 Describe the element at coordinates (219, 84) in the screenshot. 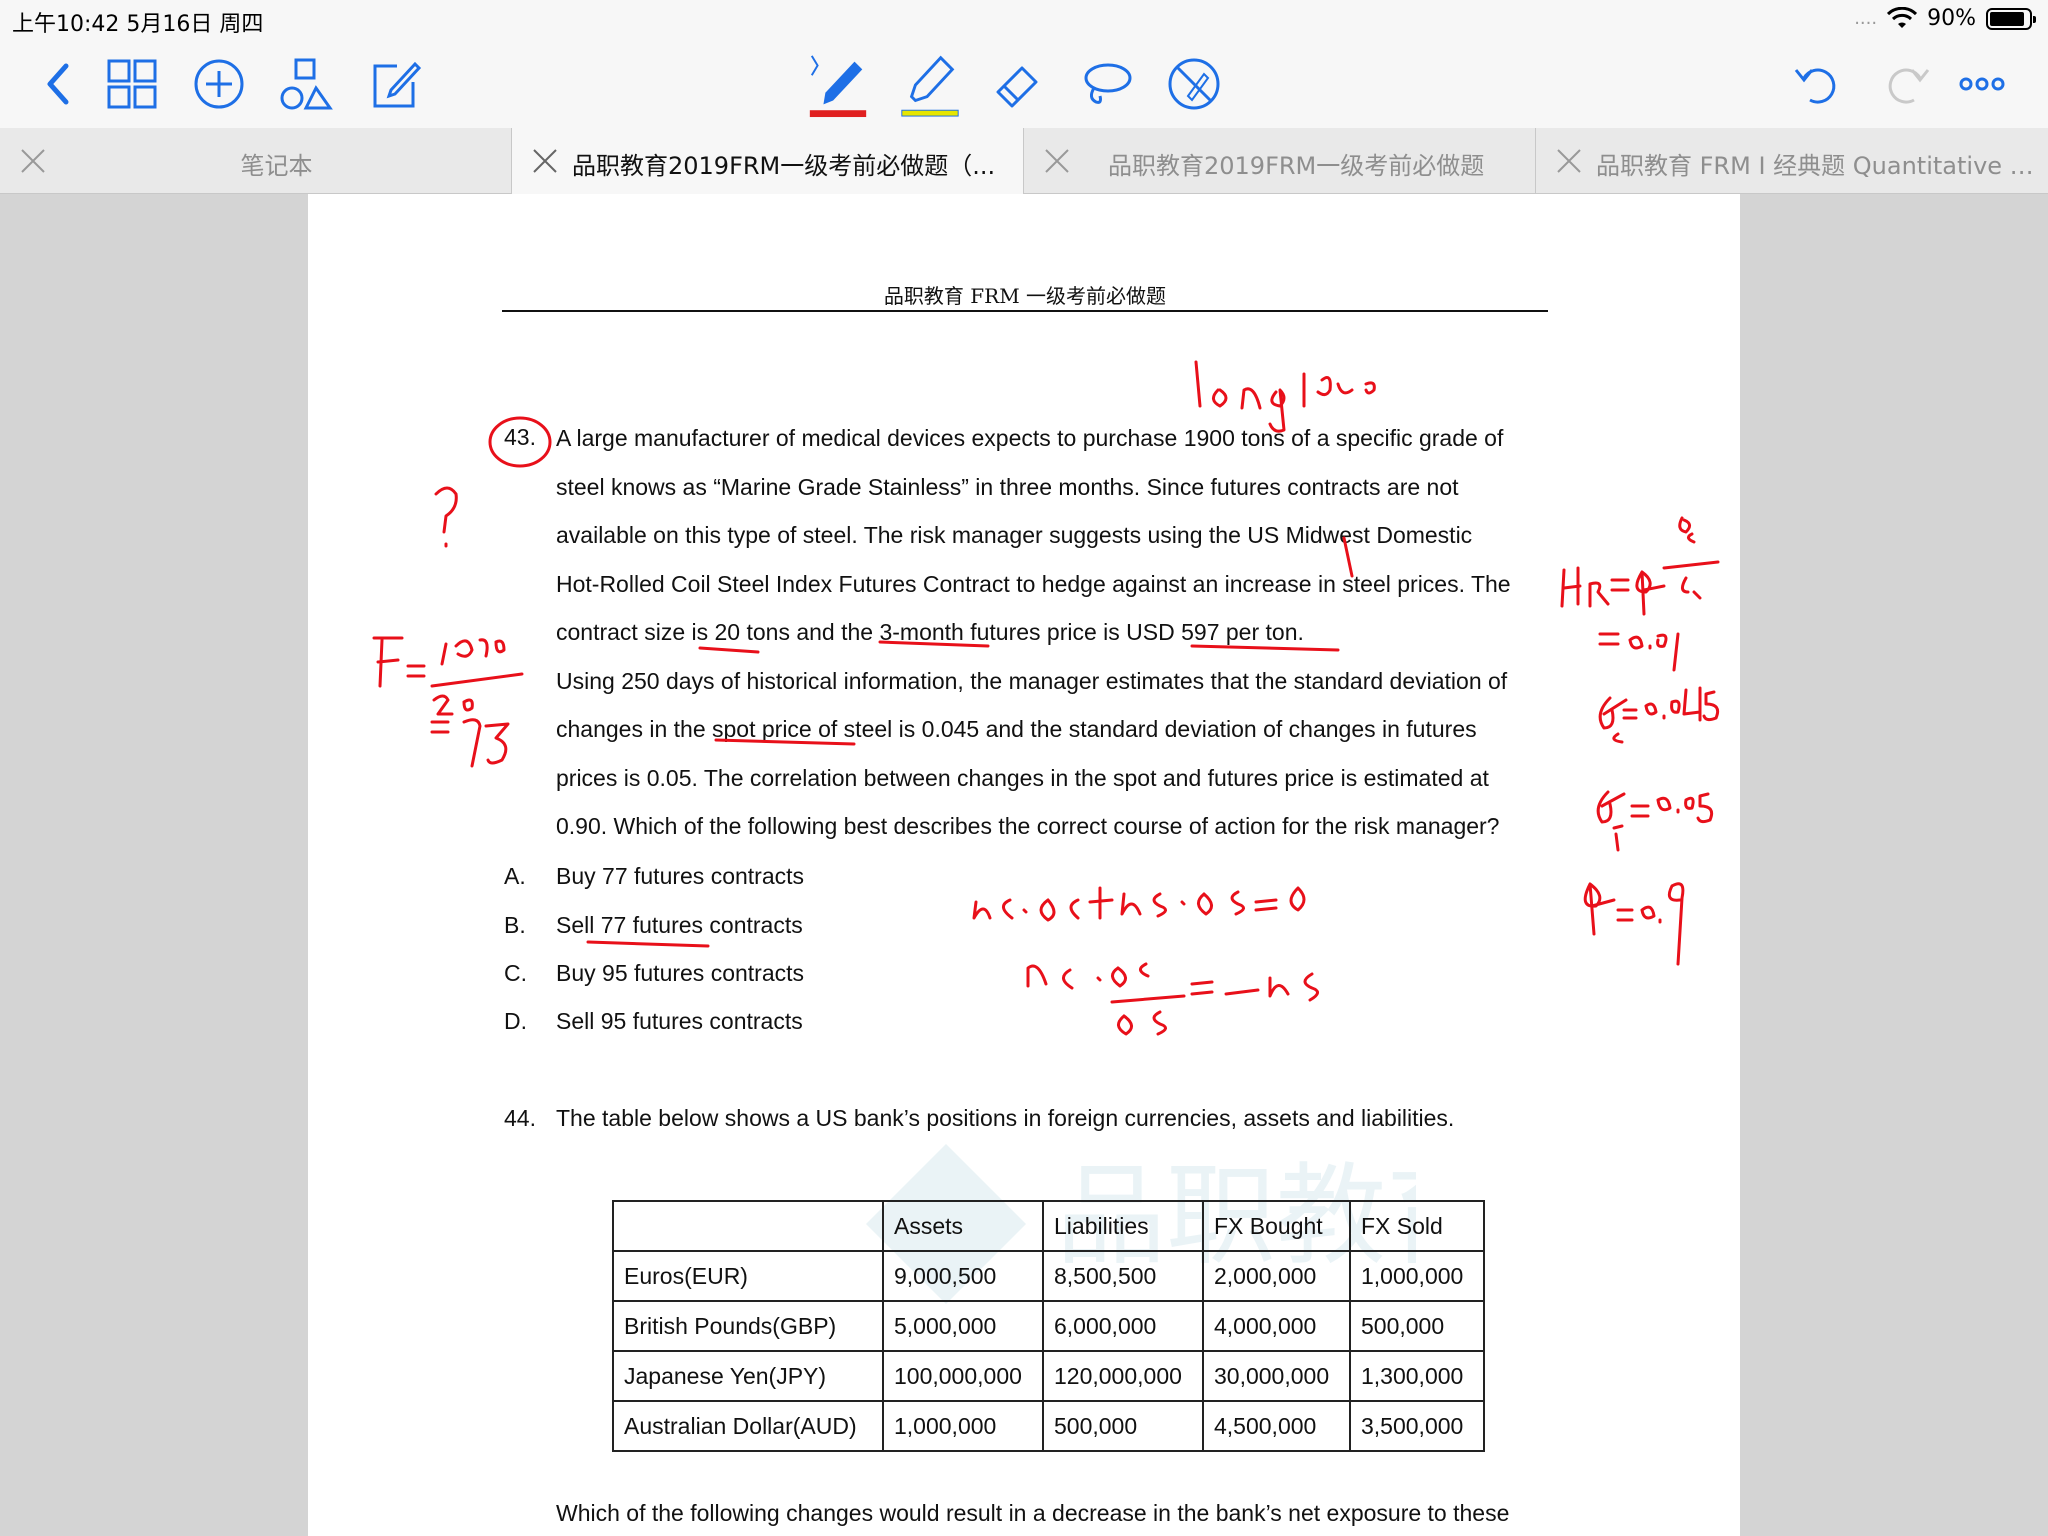

I see `add-circle-icon` at that location.